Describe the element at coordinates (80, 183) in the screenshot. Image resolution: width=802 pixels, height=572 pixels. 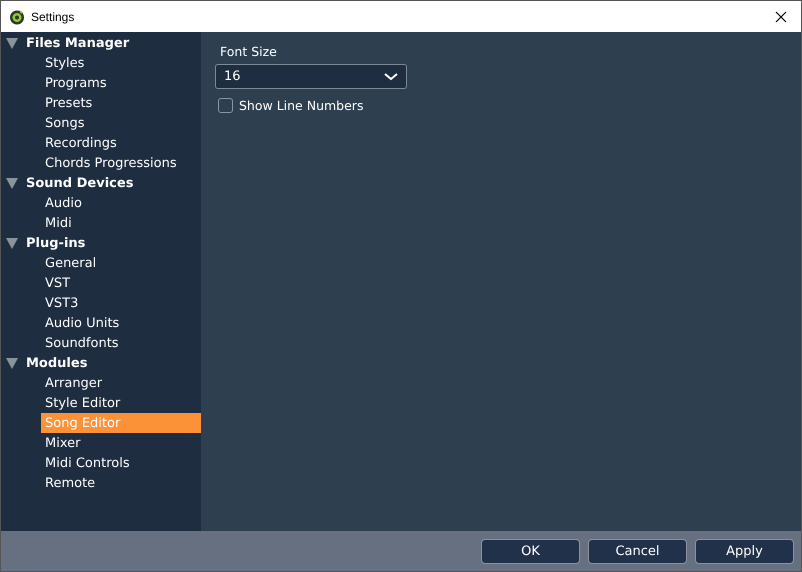
I see `sidebar-group-label: Sound Devices` at that location.